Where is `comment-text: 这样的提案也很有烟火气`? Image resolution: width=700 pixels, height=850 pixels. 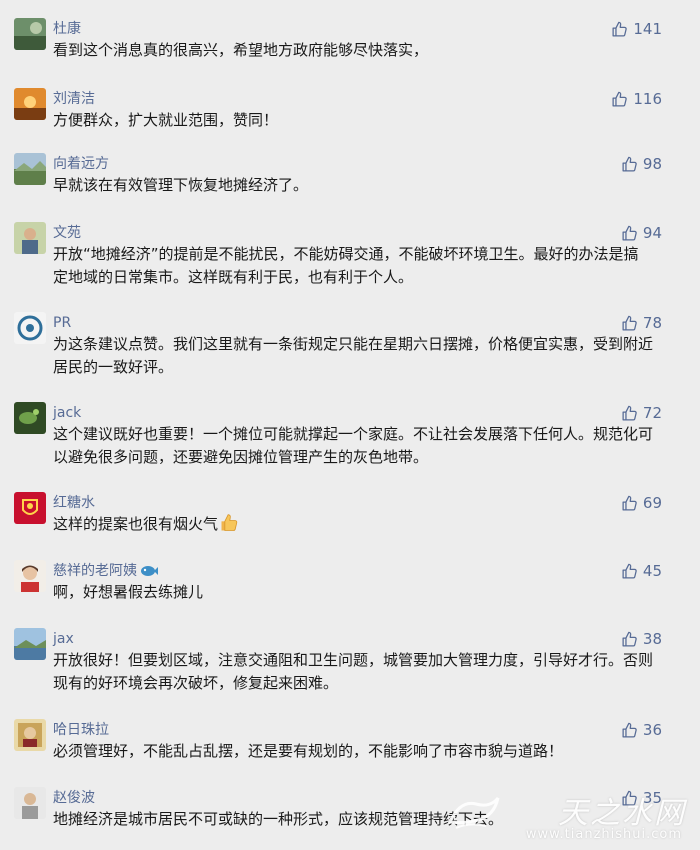 comment-text: 这样的提案也很有烟火气 is located at coordinates (353, 526).